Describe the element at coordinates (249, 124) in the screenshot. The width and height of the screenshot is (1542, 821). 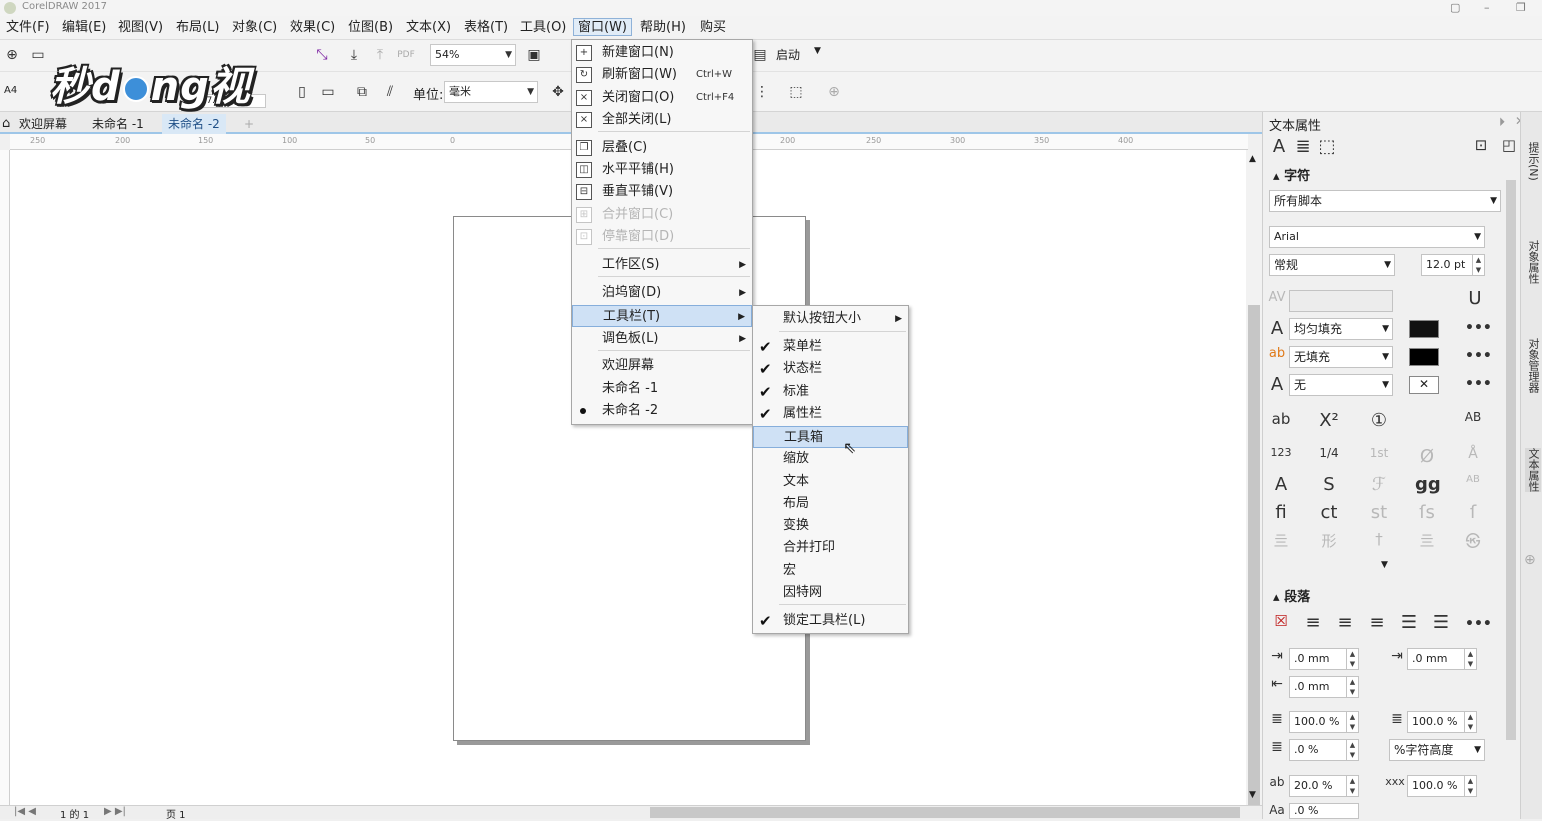
I see `add-tab-icon: +` at that location.